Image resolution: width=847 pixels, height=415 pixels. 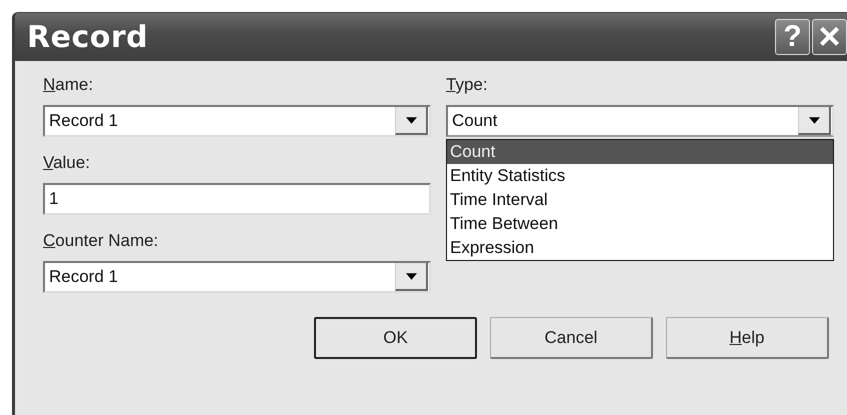 I want to click on field-label: Type:, so click(x=467, y=85).